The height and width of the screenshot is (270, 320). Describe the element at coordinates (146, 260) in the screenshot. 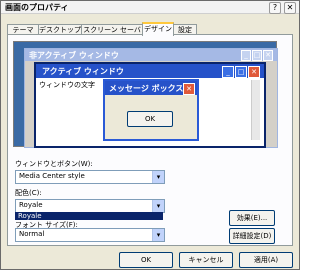

I see `ok-button: OK` at that location.